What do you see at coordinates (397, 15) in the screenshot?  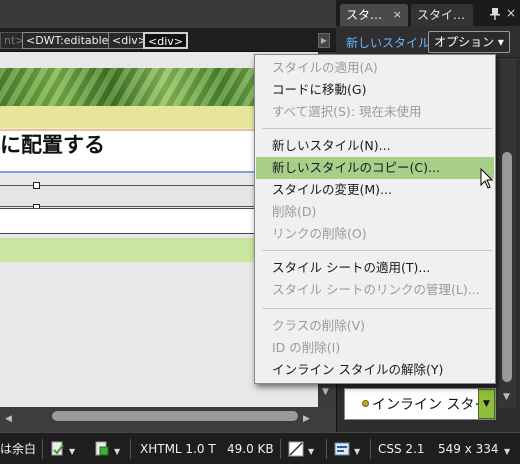 I see `close-icon: ×` at bounding box center [397, 15].